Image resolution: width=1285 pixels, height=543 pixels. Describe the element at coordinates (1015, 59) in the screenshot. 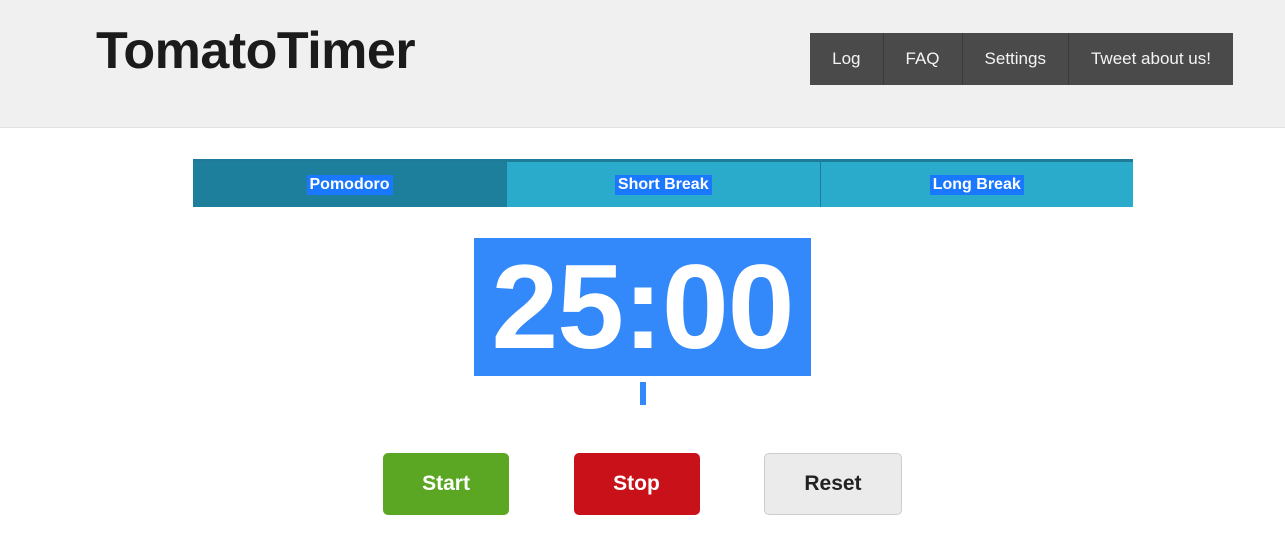

I see `nav-item-settings: Settings` at that location.